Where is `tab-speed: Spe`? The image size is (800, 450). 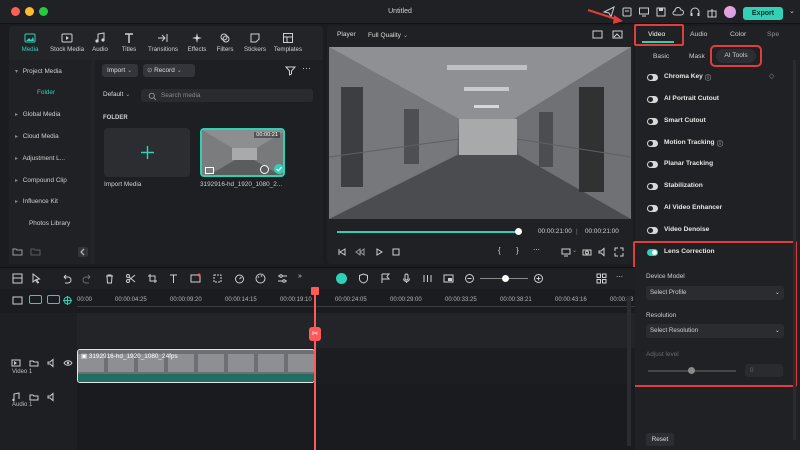
tab-speed: Spe is located at coordinates (773, 34).